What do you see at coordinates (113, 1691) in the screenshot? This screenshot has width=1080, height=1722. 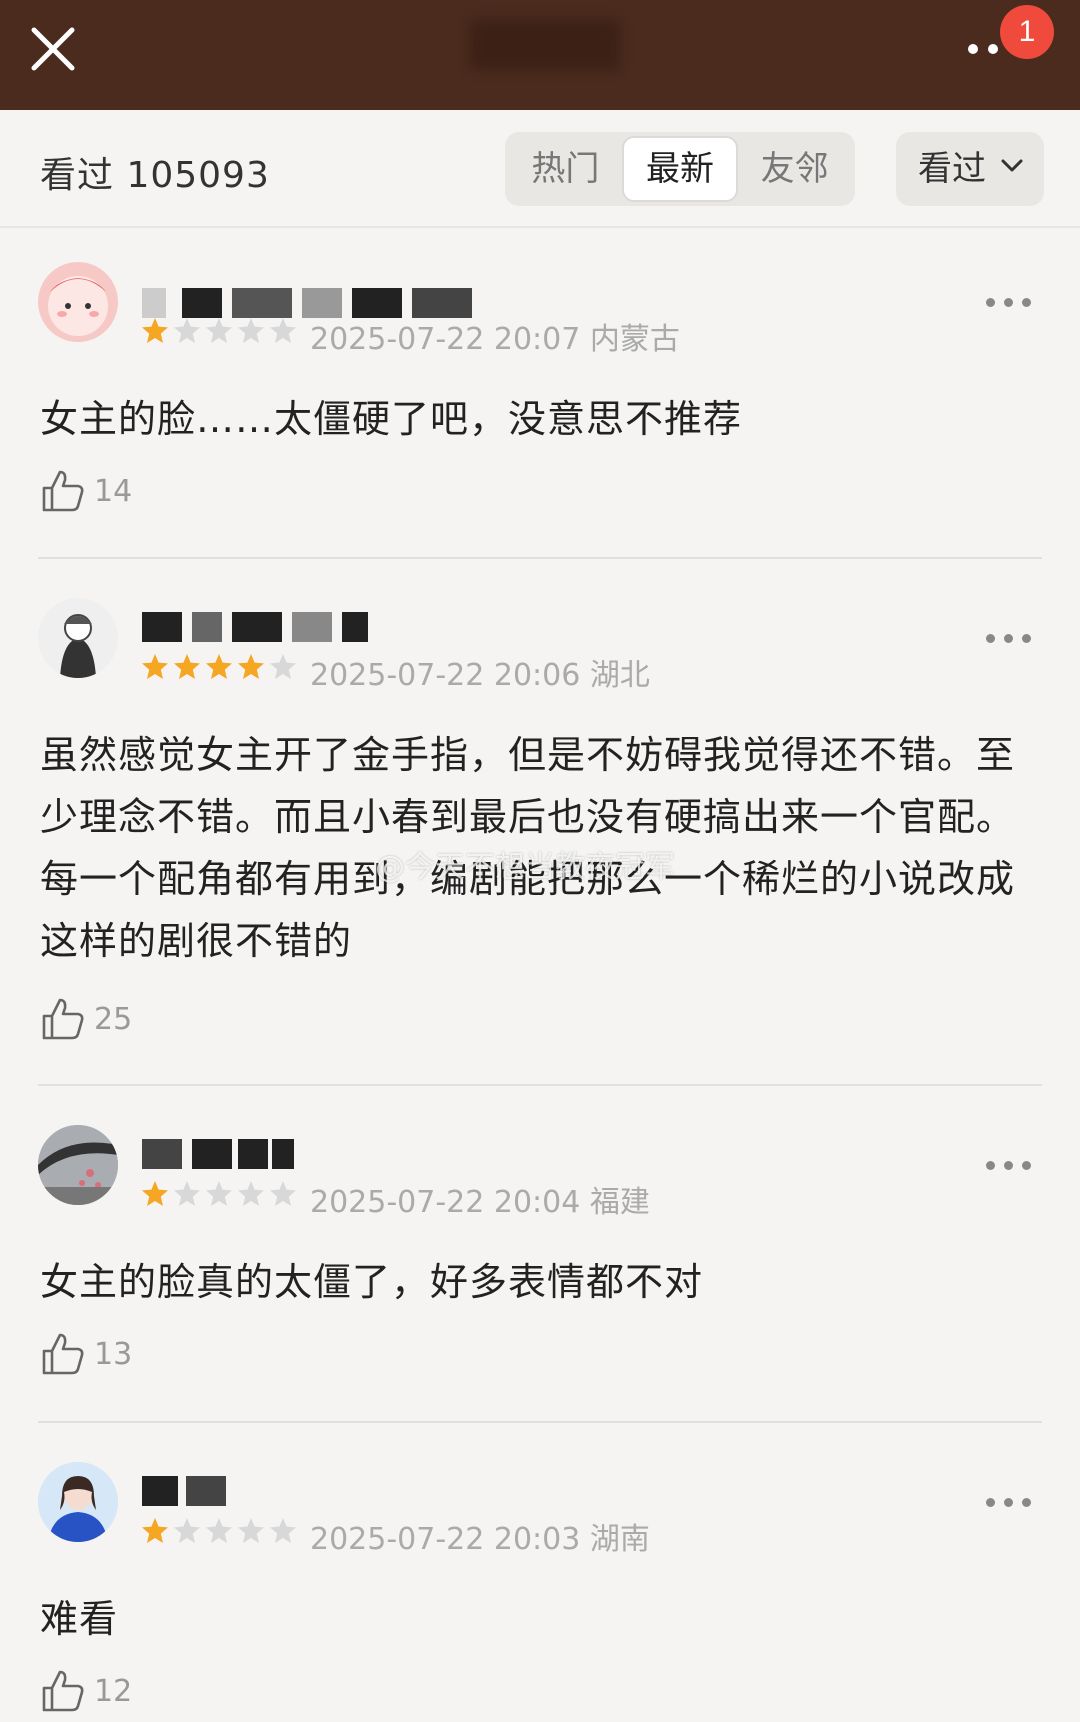 I see `like-count: 12` at bounding box center [113, 1691].